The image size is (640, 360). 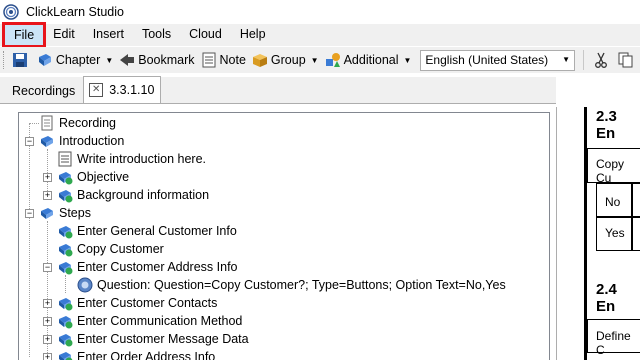 I want to click on tree-item-step: Copy Customer, so click(x=110, y=249).